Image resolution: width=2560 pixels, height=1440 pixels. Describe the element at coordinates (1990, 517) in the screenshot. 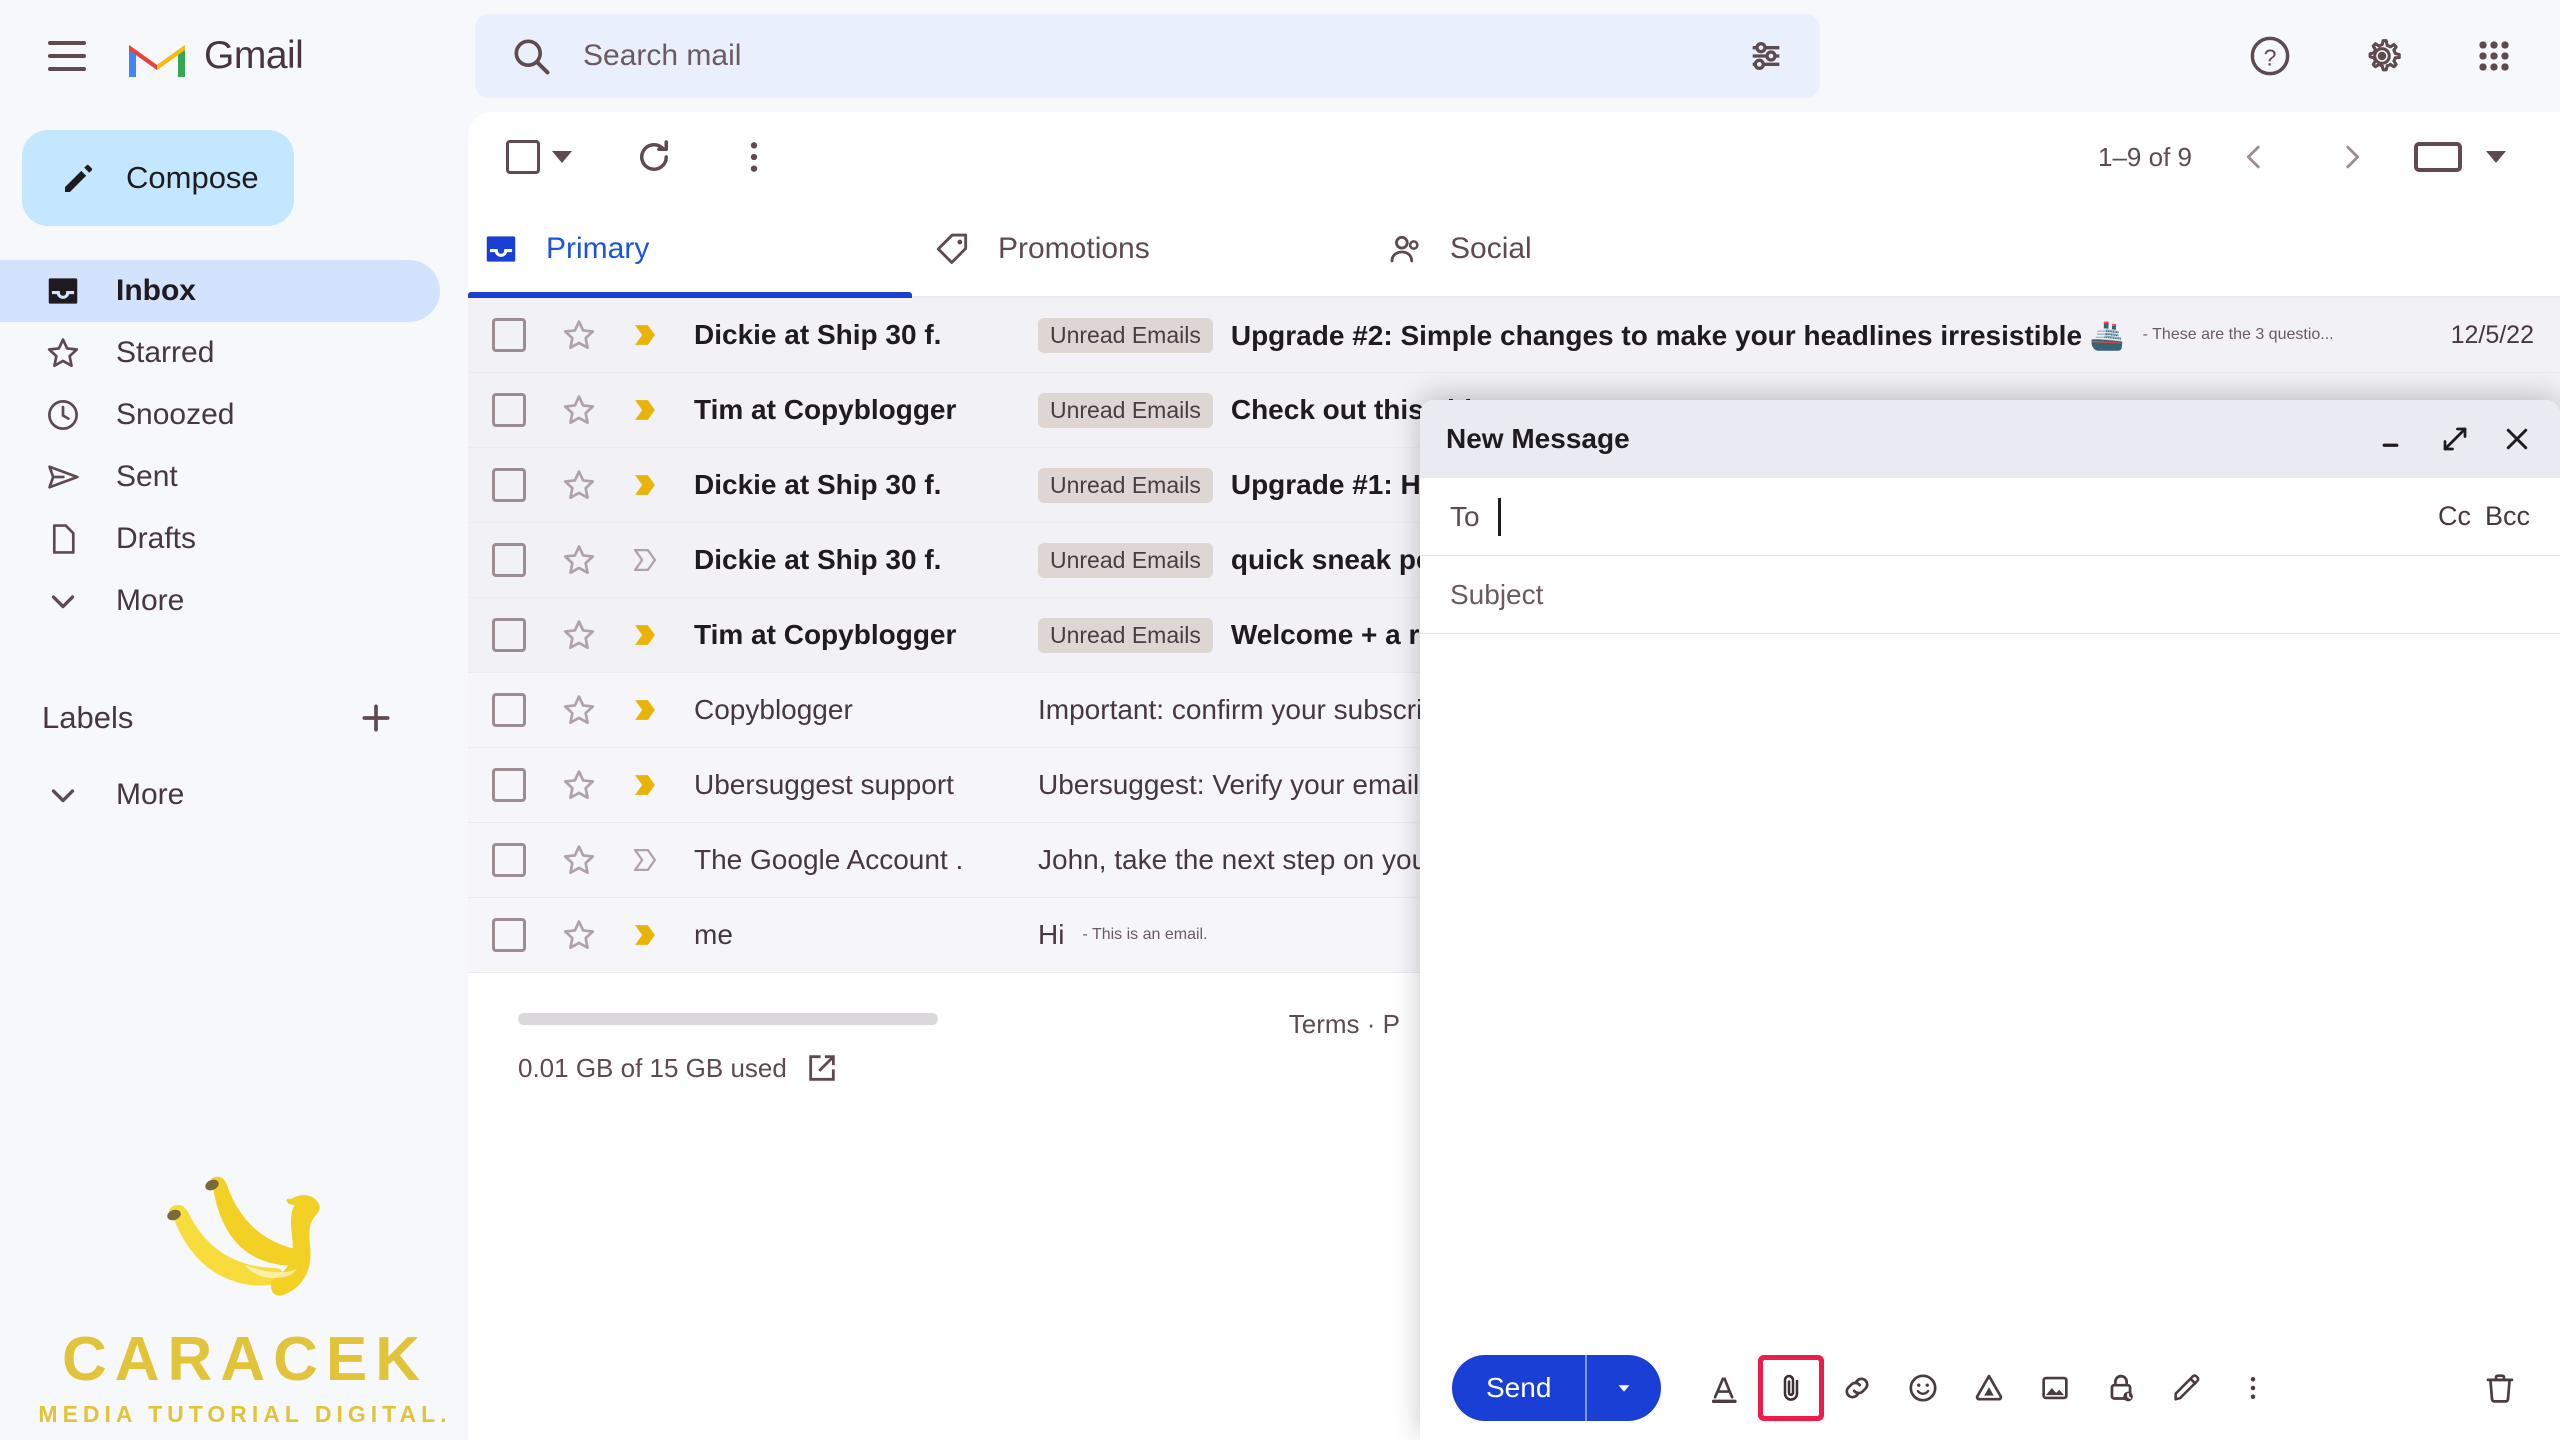

I see `compose-to-field: To Cc Bcc` at that location.